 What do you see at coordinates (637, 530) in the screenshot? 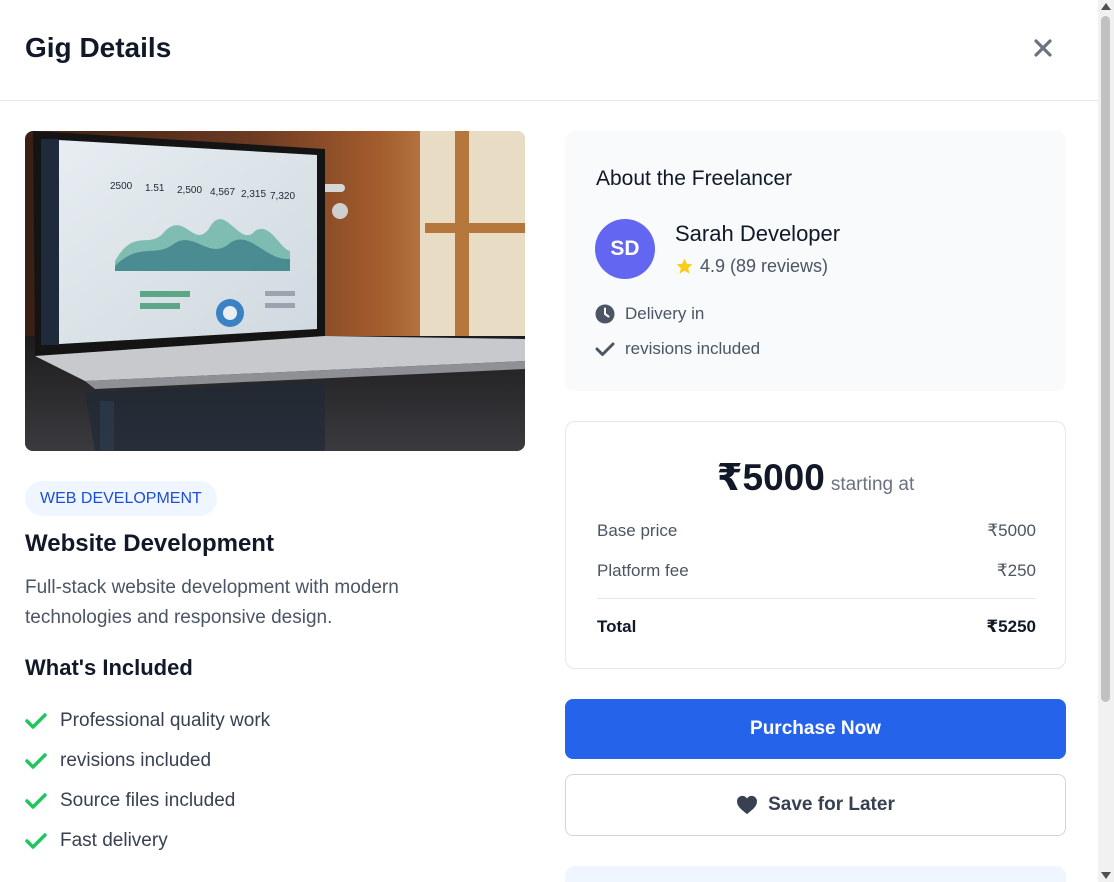
I see `price-row-label: Base price` at bounding box center [637, 530].